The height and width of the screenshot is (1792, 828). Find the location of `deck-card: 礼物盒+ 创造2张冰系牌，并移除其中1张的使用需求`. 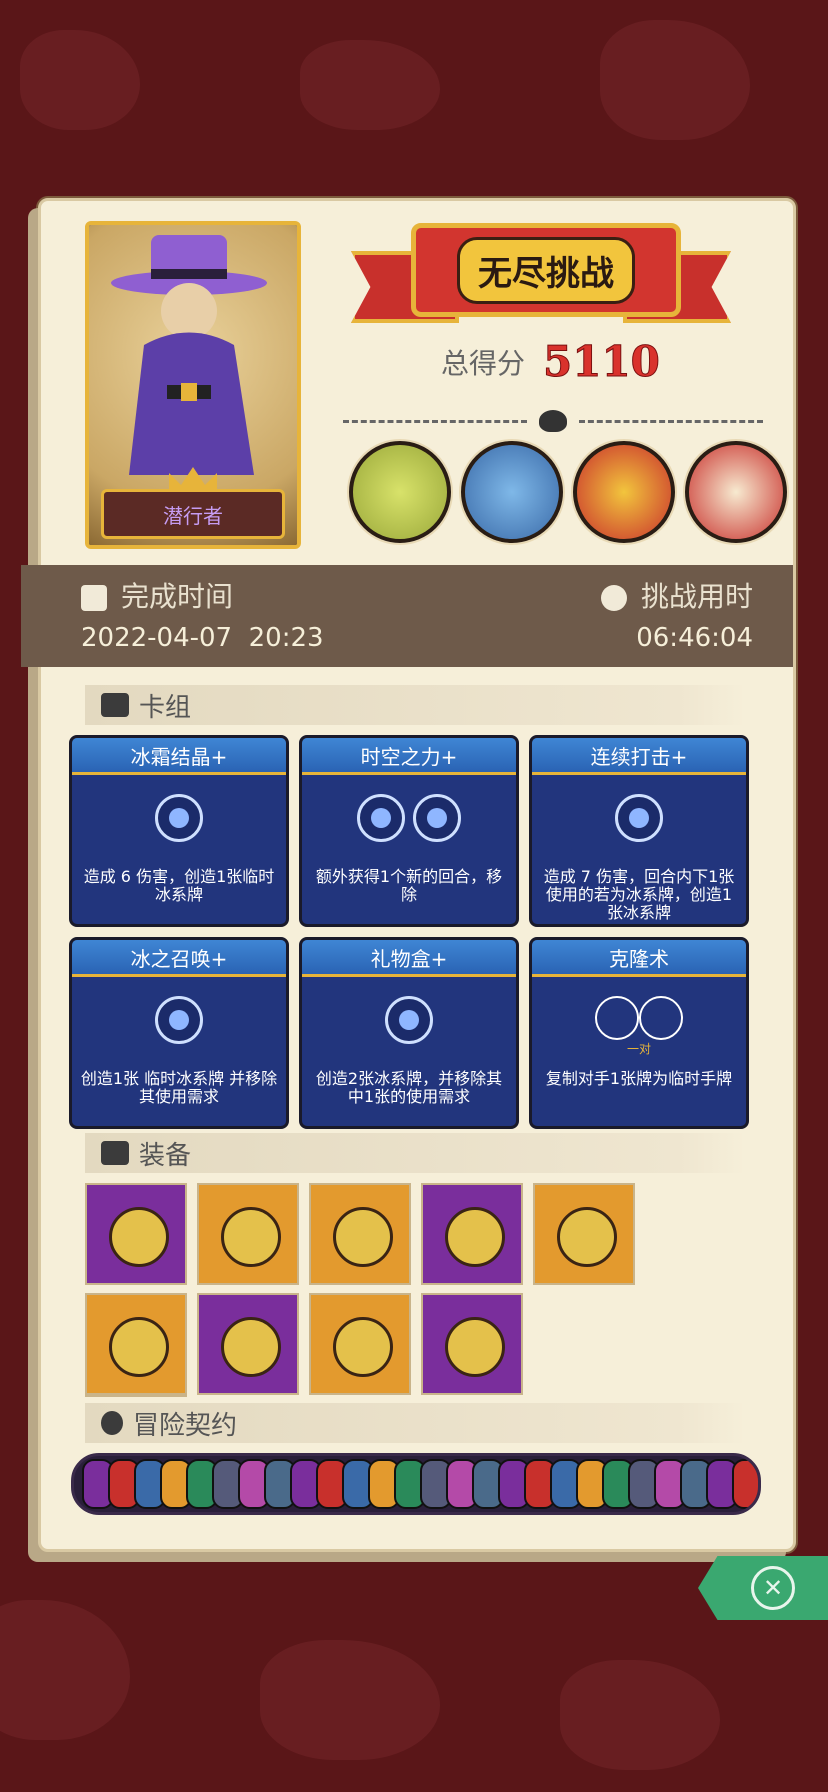

deck-card: 礼物盒+ 创造2张冰系牌，并移除其中1张的使用需求 is located at coordinates (409, 1033).